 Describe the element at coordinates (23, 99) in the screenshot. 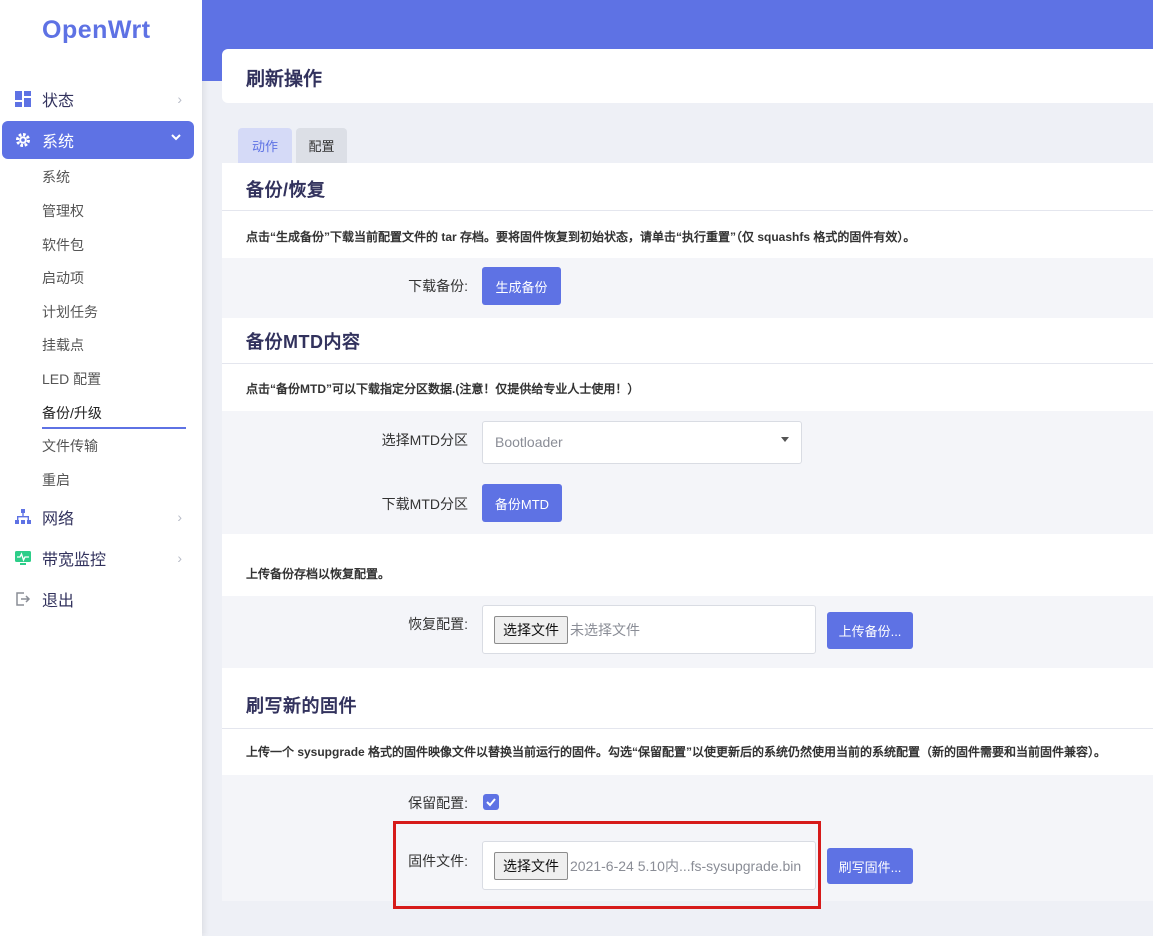

I see `dashboard-icon` at that location.